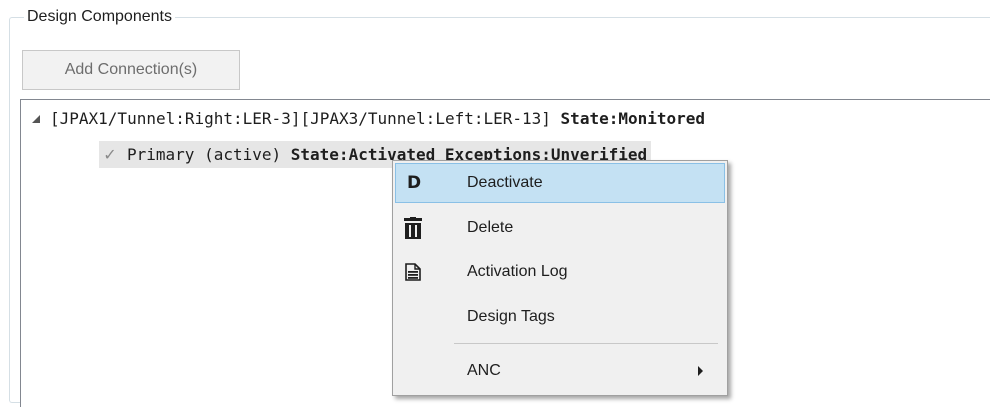 The height and width of the screenshot is (407, 990). What do you see at coordinates (586, 343) in the screenshot?
I see `menu-separator` at bounding box center [586, 343].